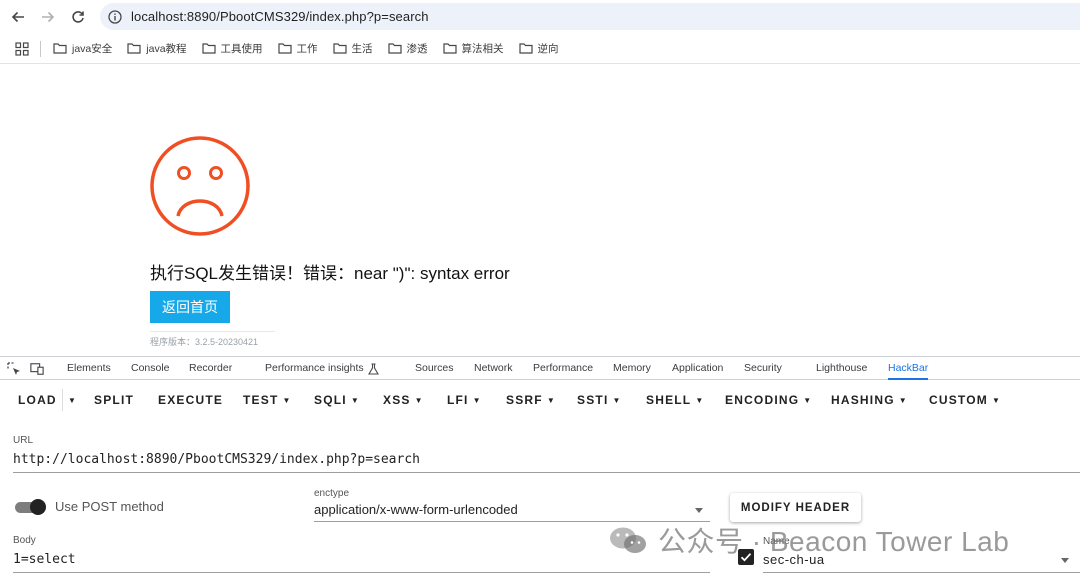 The height and width of the screenshot is (581, 1080). Describe the element at coordinates (330, 273) in the screenshot. I see `error-message: 执行SQL发生错误！错误：near ")": syntax error` at that location.